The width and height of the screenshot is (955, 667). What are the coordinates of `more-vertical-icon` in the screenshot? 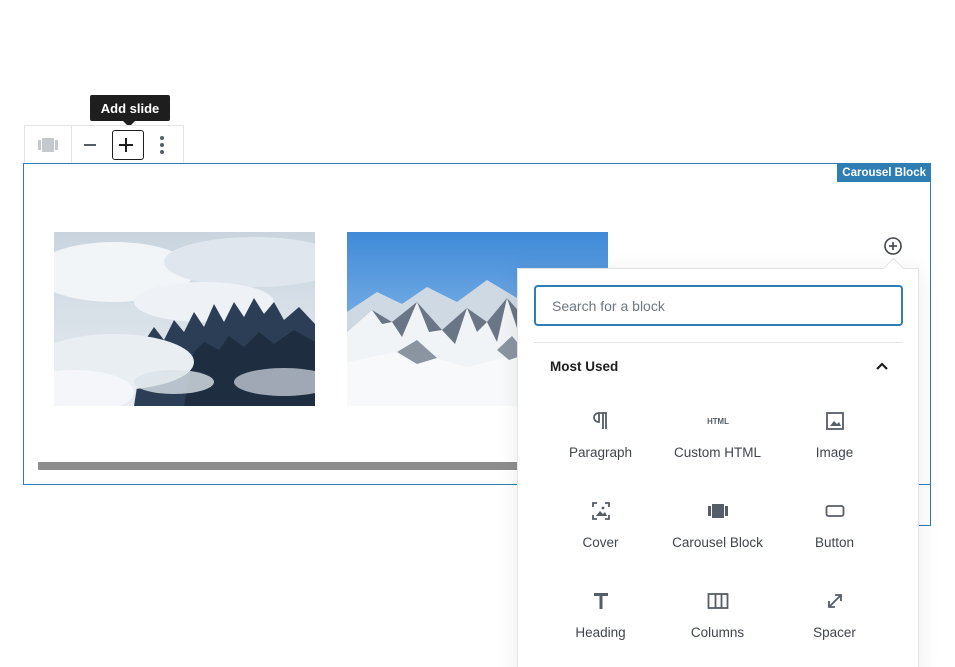 It's located at (162, 145).